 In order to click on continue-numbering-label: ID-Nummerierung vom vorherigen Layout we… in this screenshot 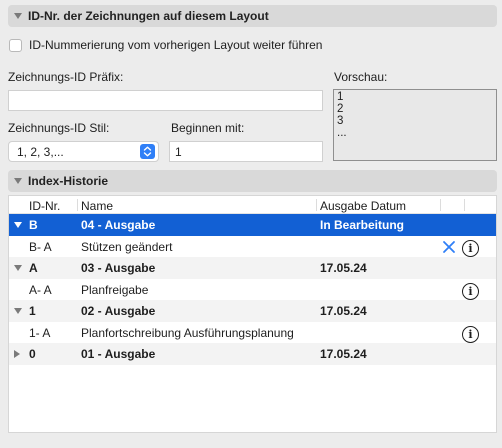, I will do `click(176, 45)`.